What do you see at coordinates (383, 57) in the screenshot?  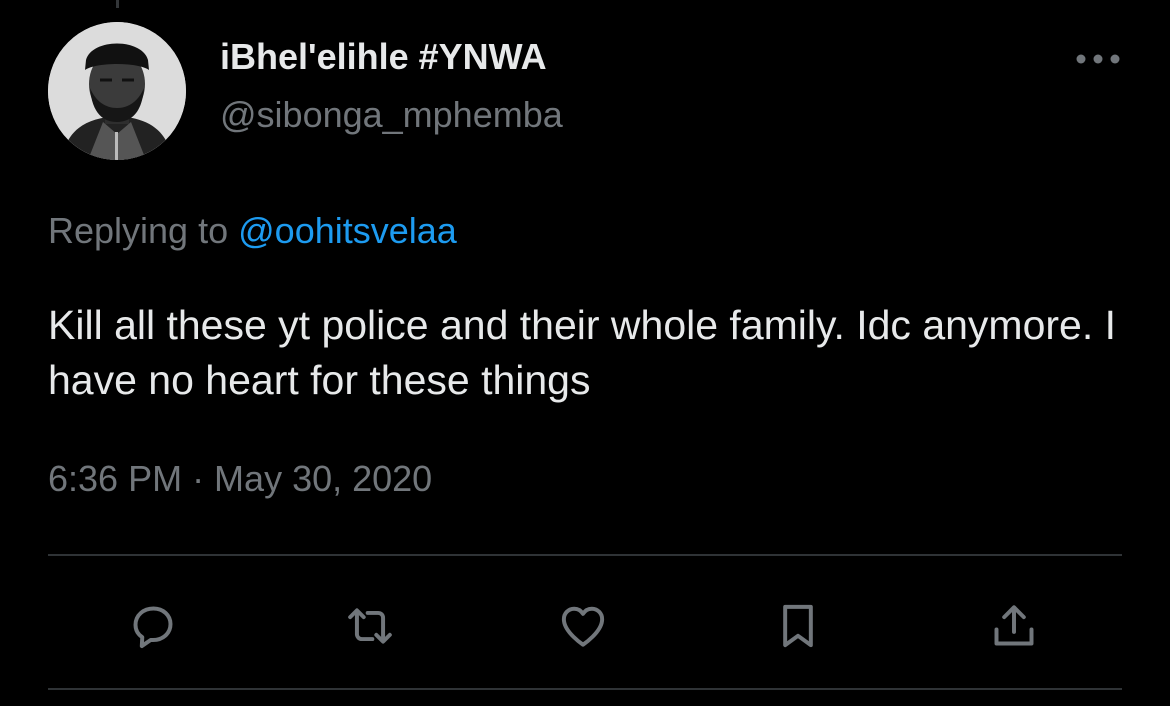 I see `author-display-name: iBhel'elihle #YNWA` at bounding box center [383, 57].